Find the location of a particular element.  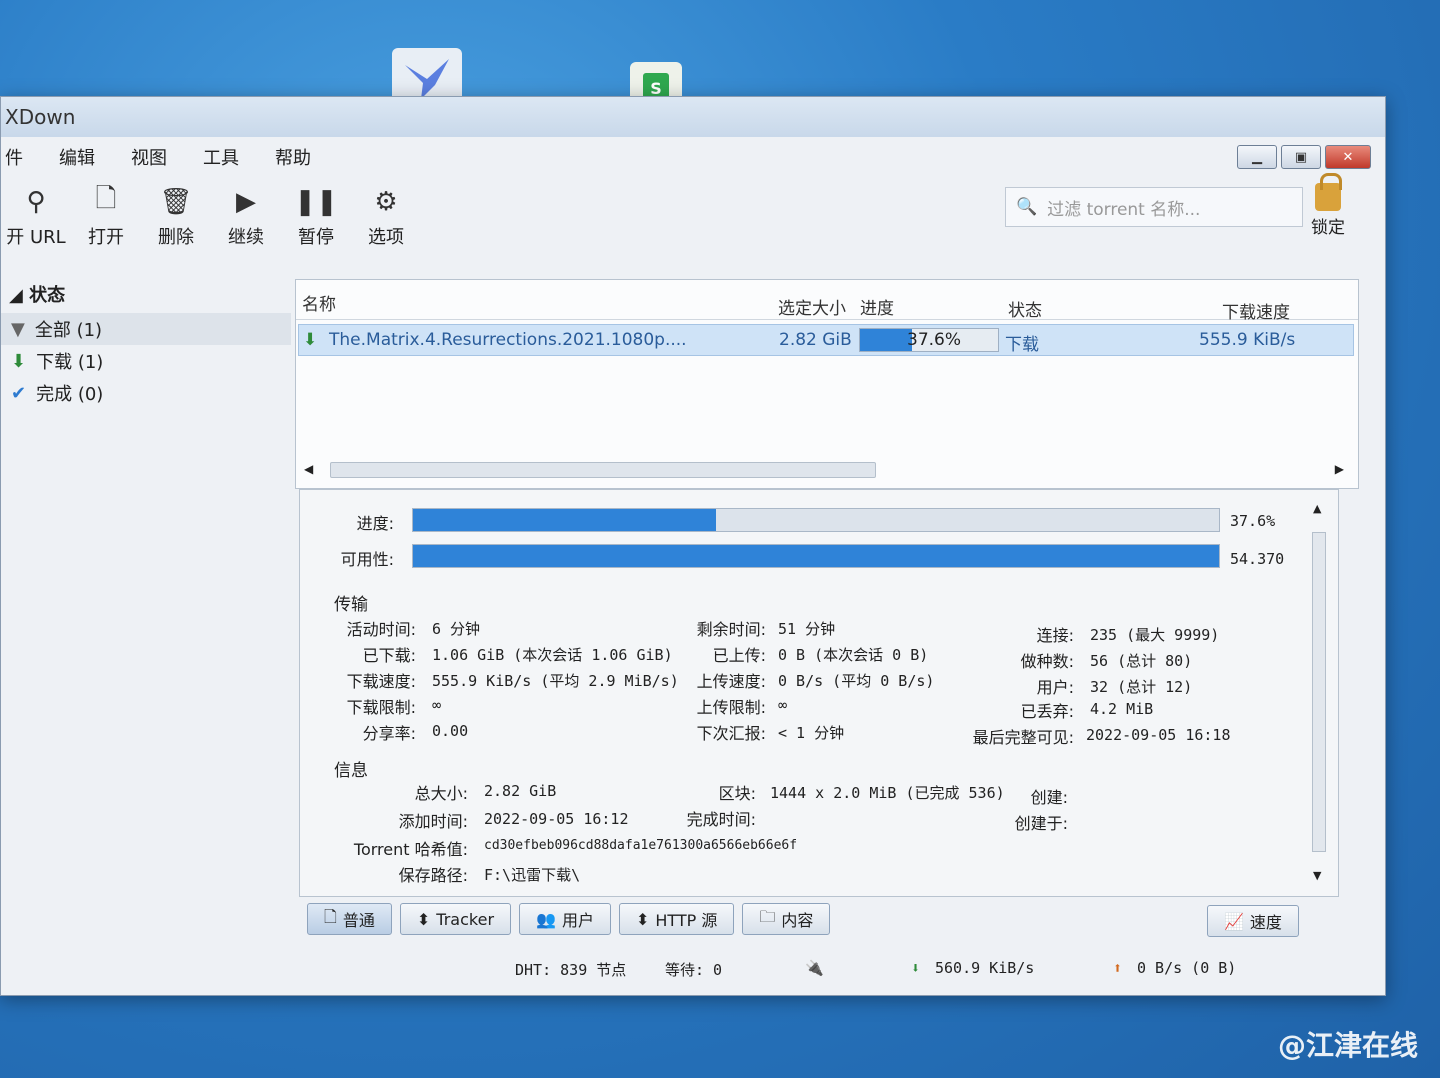

title-bar: XDown is located at coordinates (693, 117).